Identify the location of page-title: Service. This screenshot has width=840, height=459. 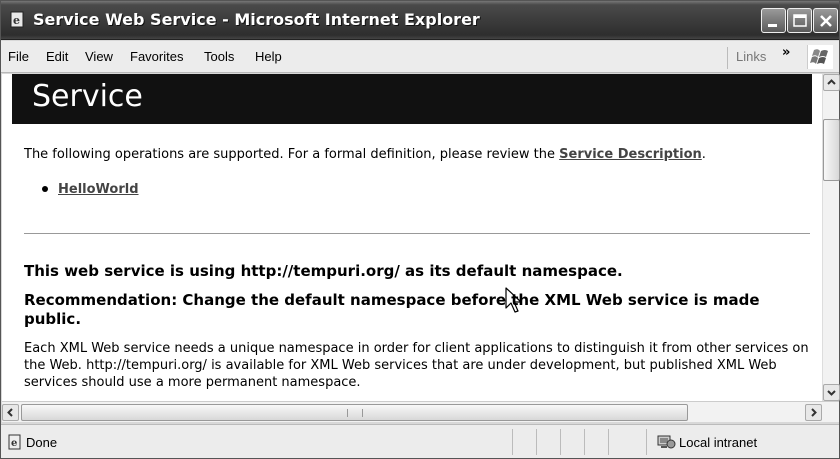
(87, 96).